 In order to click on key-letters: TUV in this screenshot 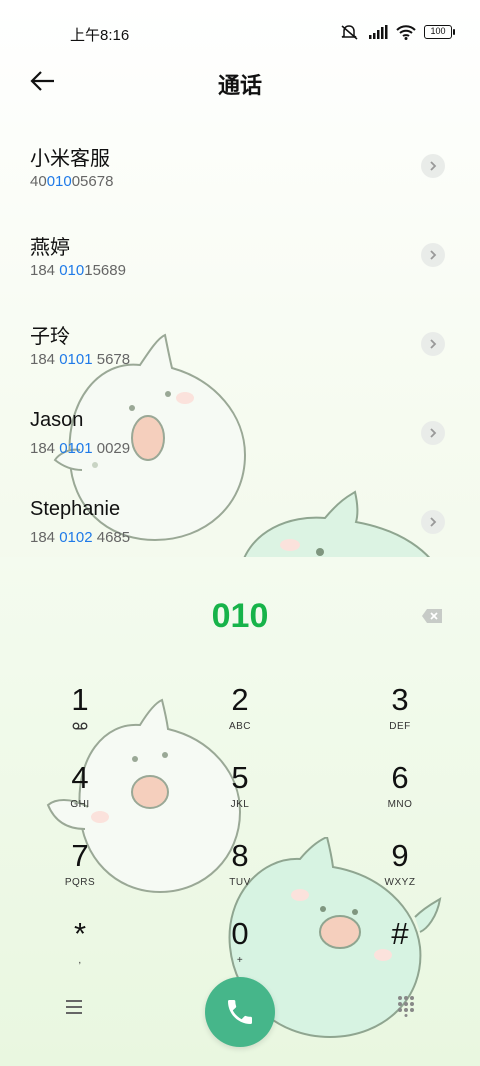, I will do `click(240, 882)`.